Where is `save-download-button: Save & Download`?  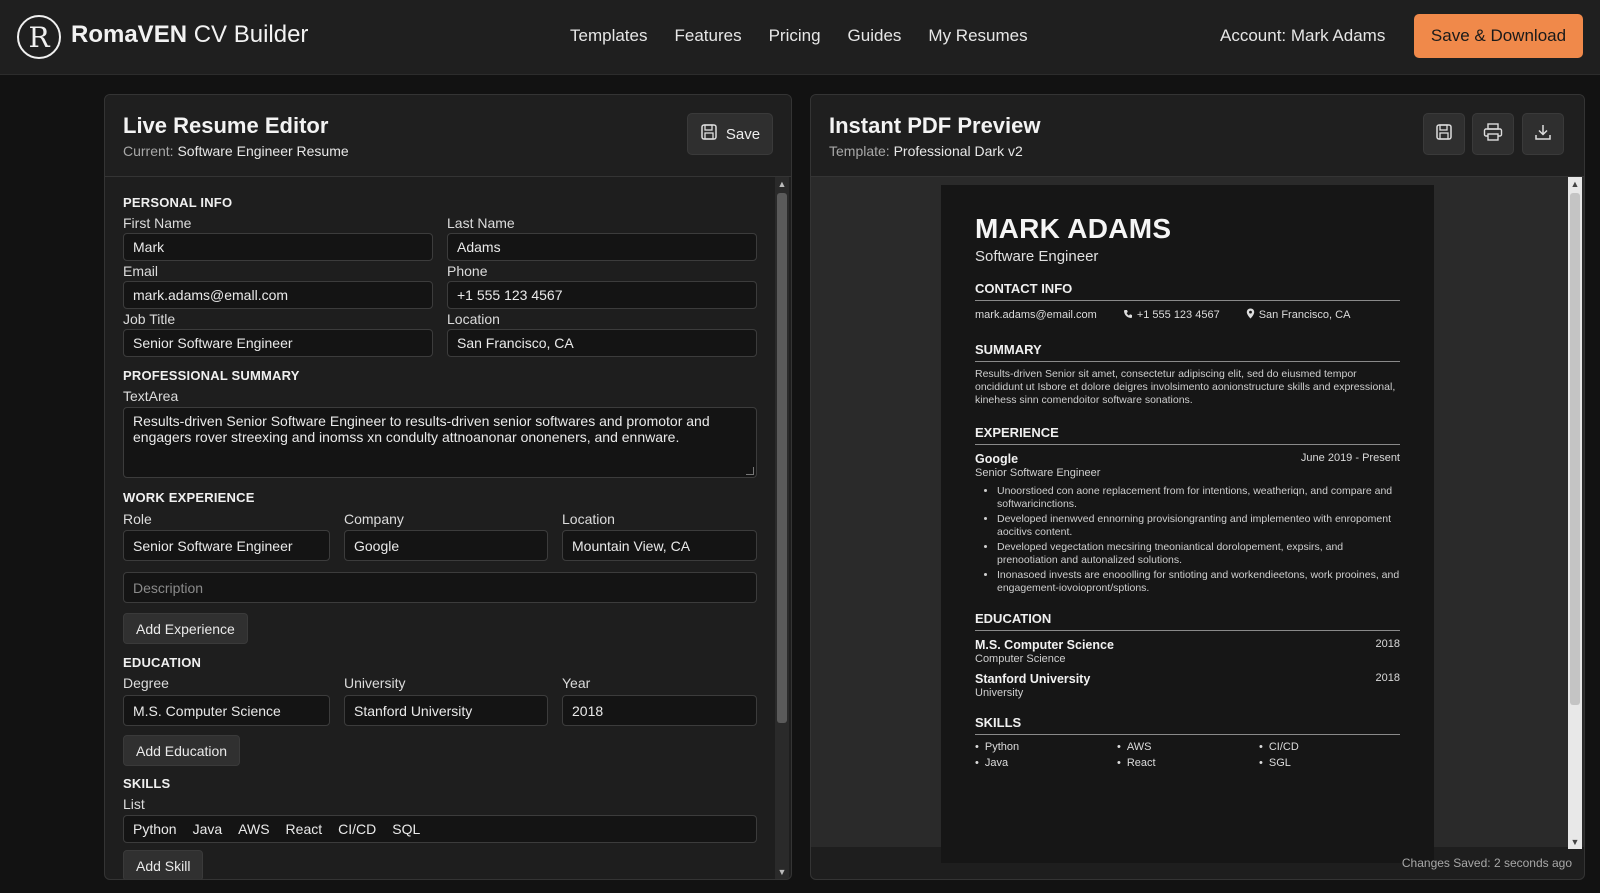
save-download-button: Save & Download is located at coordinates (1498, 36).